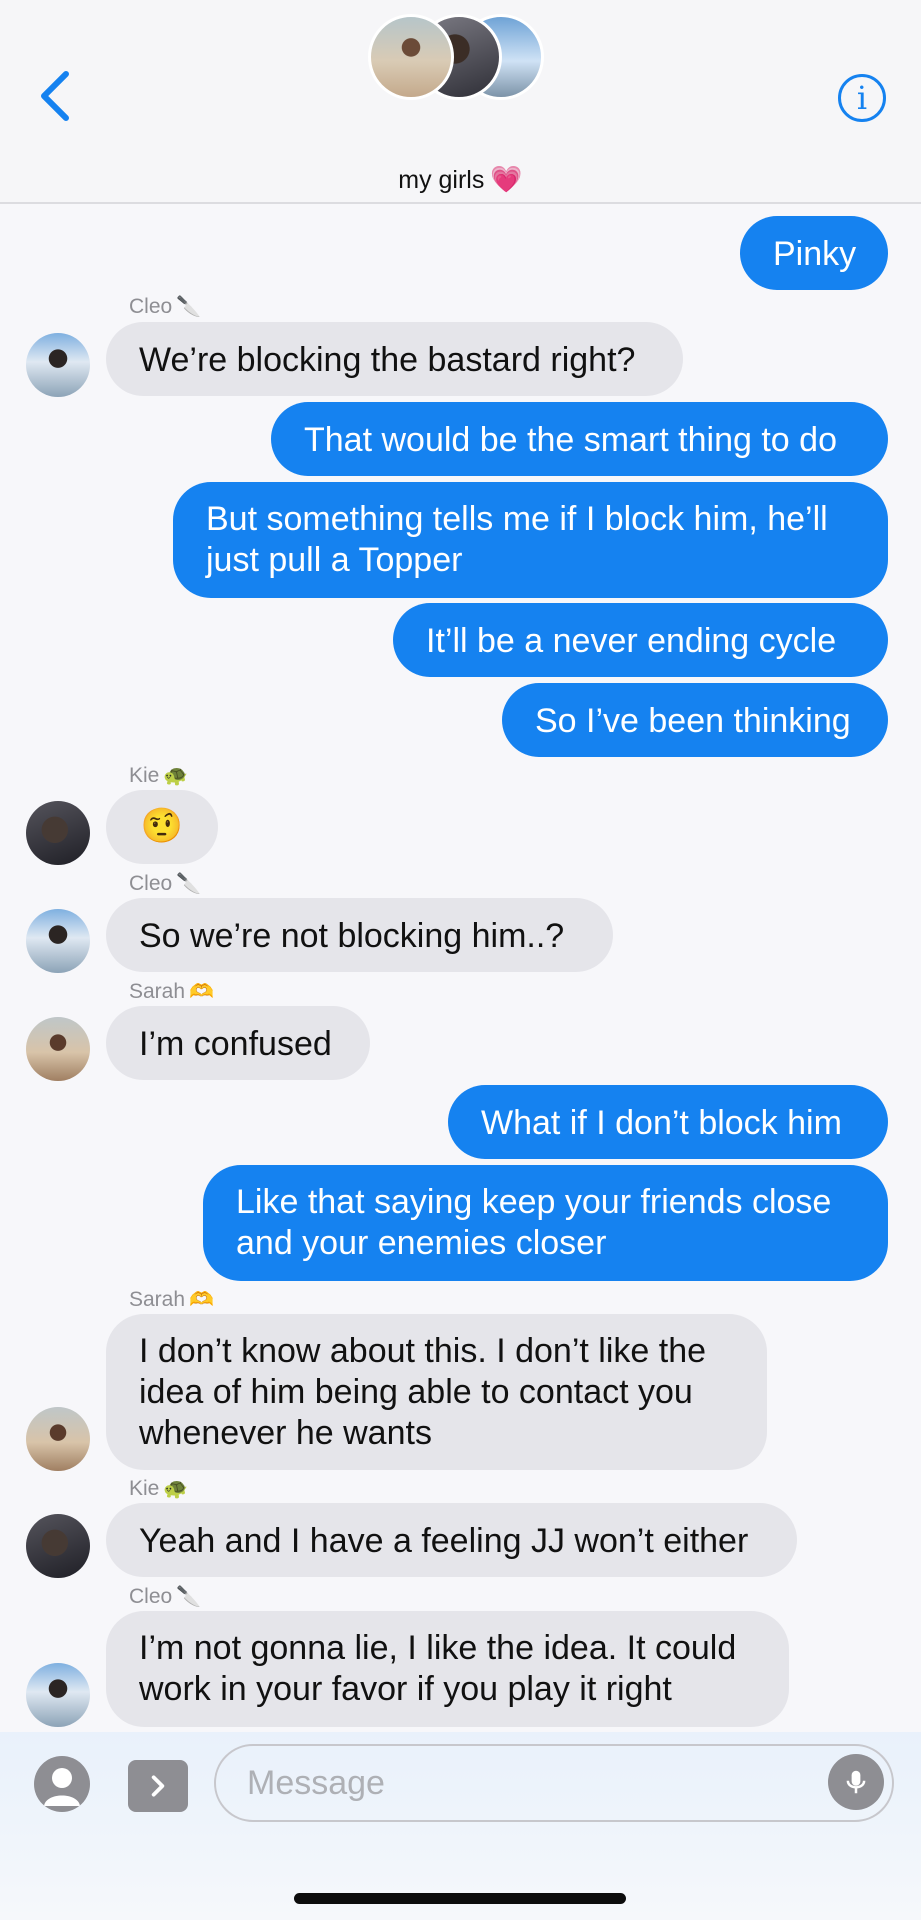  I want to click on message-line: idea of him being able to contact you, so click(416, 1392).